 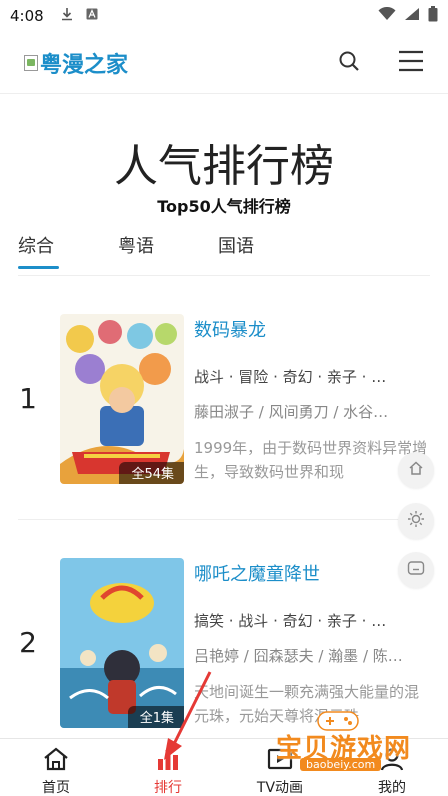 I want to click on annotation-arrow, so click(x=188, y=715).